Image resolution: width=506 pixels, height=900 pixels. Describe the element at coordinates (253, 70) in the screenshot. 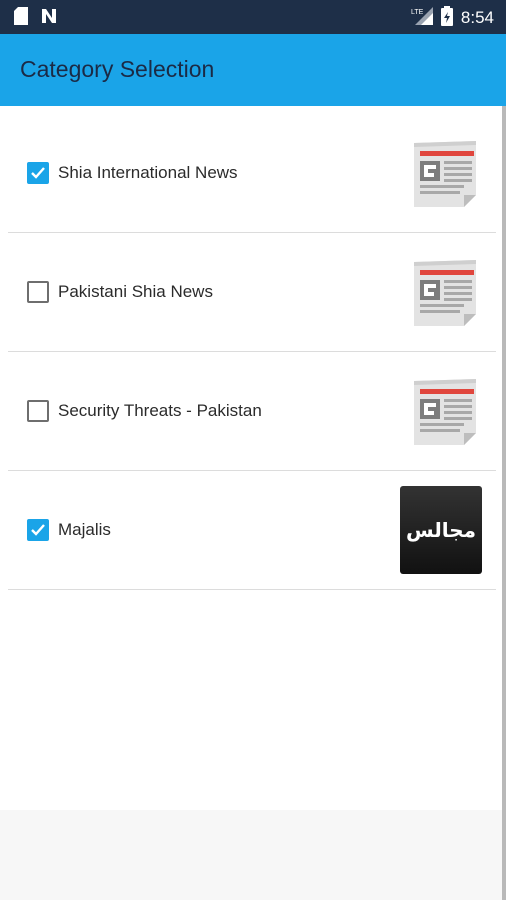

I see `app-bar: Category Selection` at that location.